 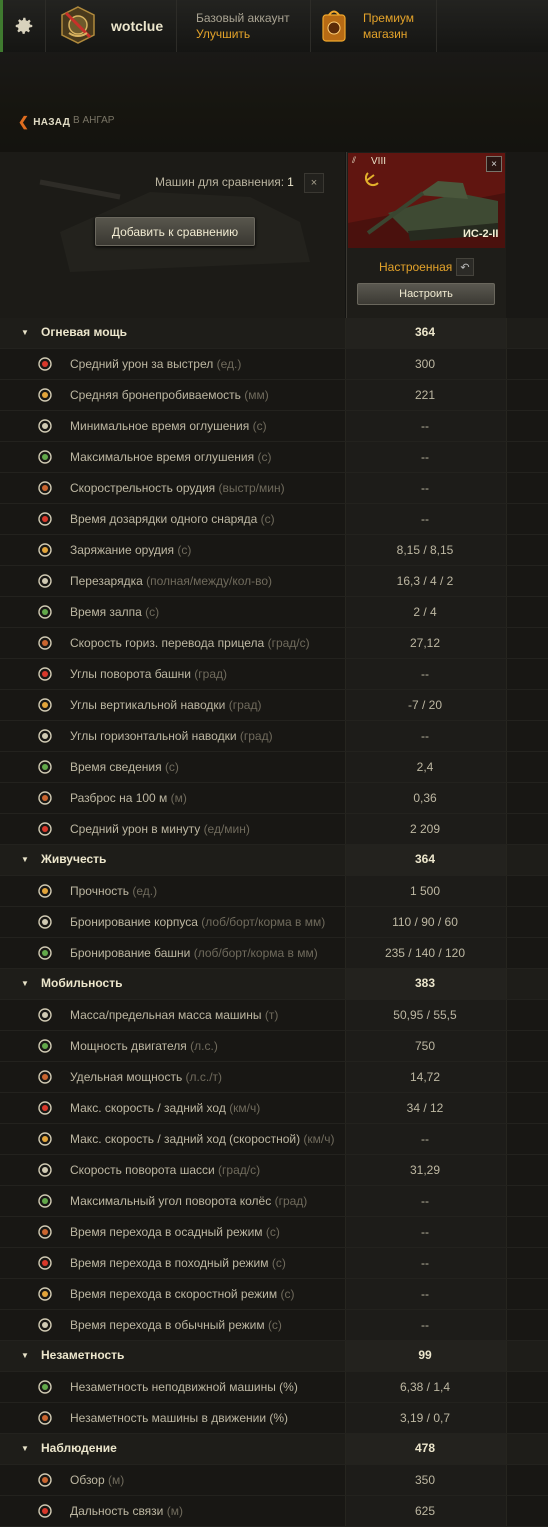 I want to click on param-unit: (км/ч), so click(x=245, y=1108).